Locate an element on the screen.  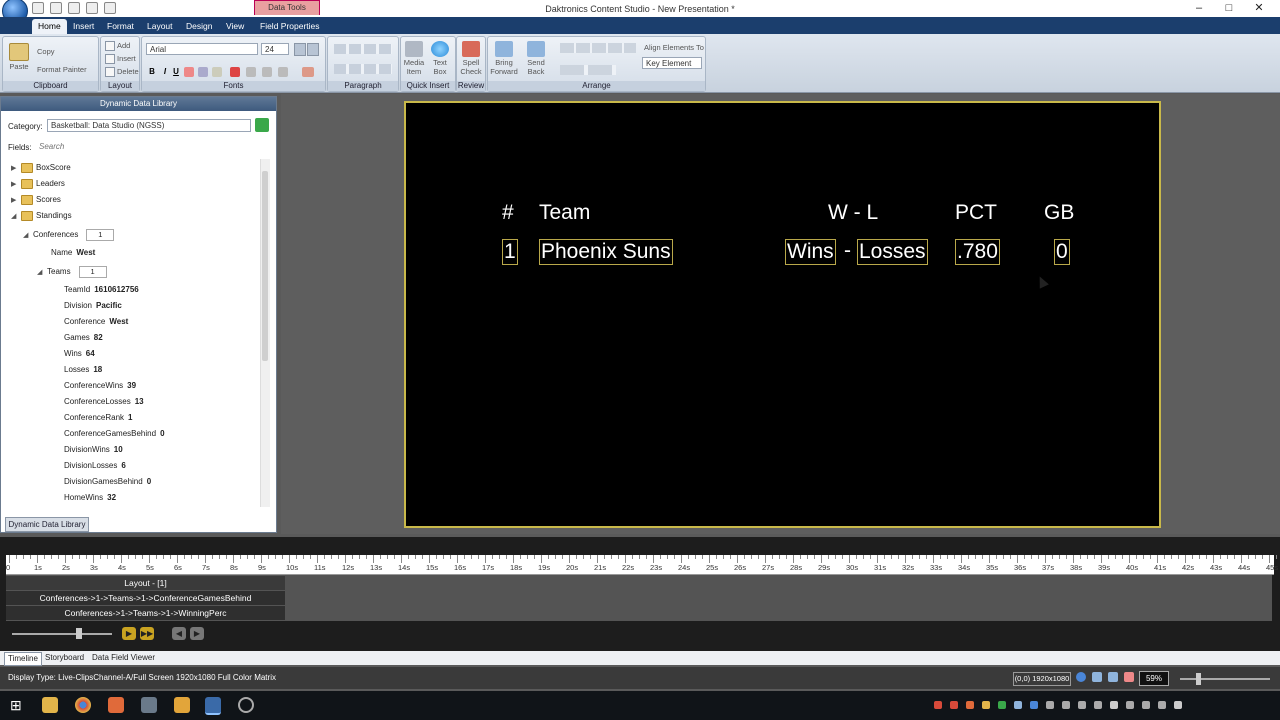
bring-forward-button: Bring Forward is located at coordinates (504, 58).